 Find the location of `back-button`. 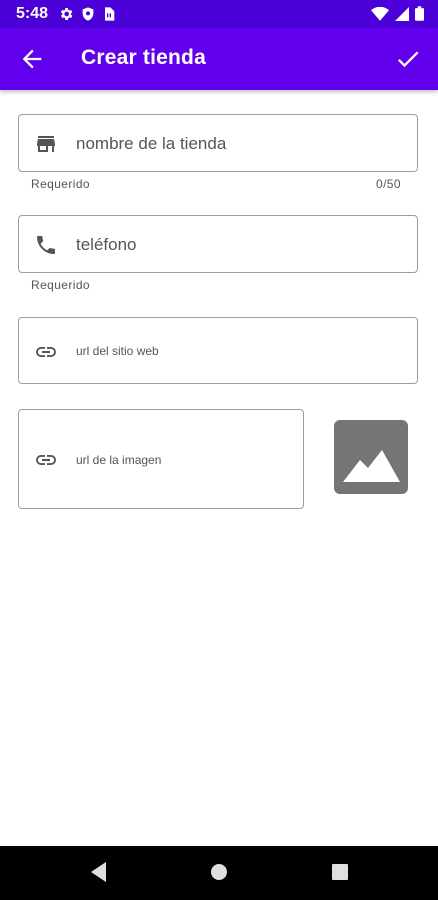

back-button is located at coordinates (32, 59).